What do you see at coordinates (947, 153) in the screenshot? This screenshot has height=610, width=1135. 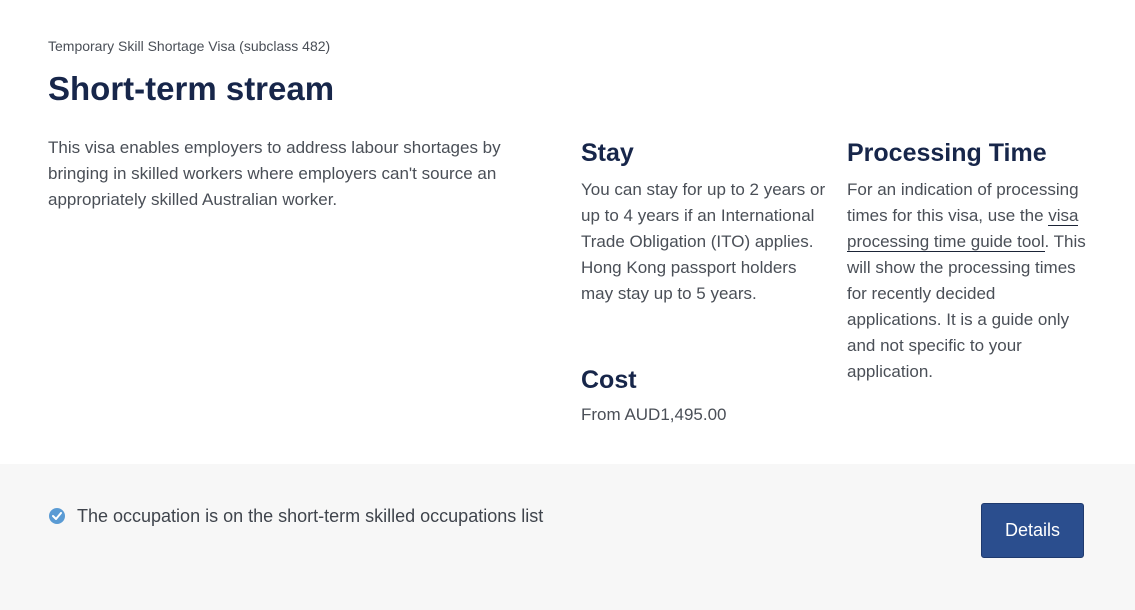 I see `processing-time-heading: Processing Time` at bounding box center [947, 153].